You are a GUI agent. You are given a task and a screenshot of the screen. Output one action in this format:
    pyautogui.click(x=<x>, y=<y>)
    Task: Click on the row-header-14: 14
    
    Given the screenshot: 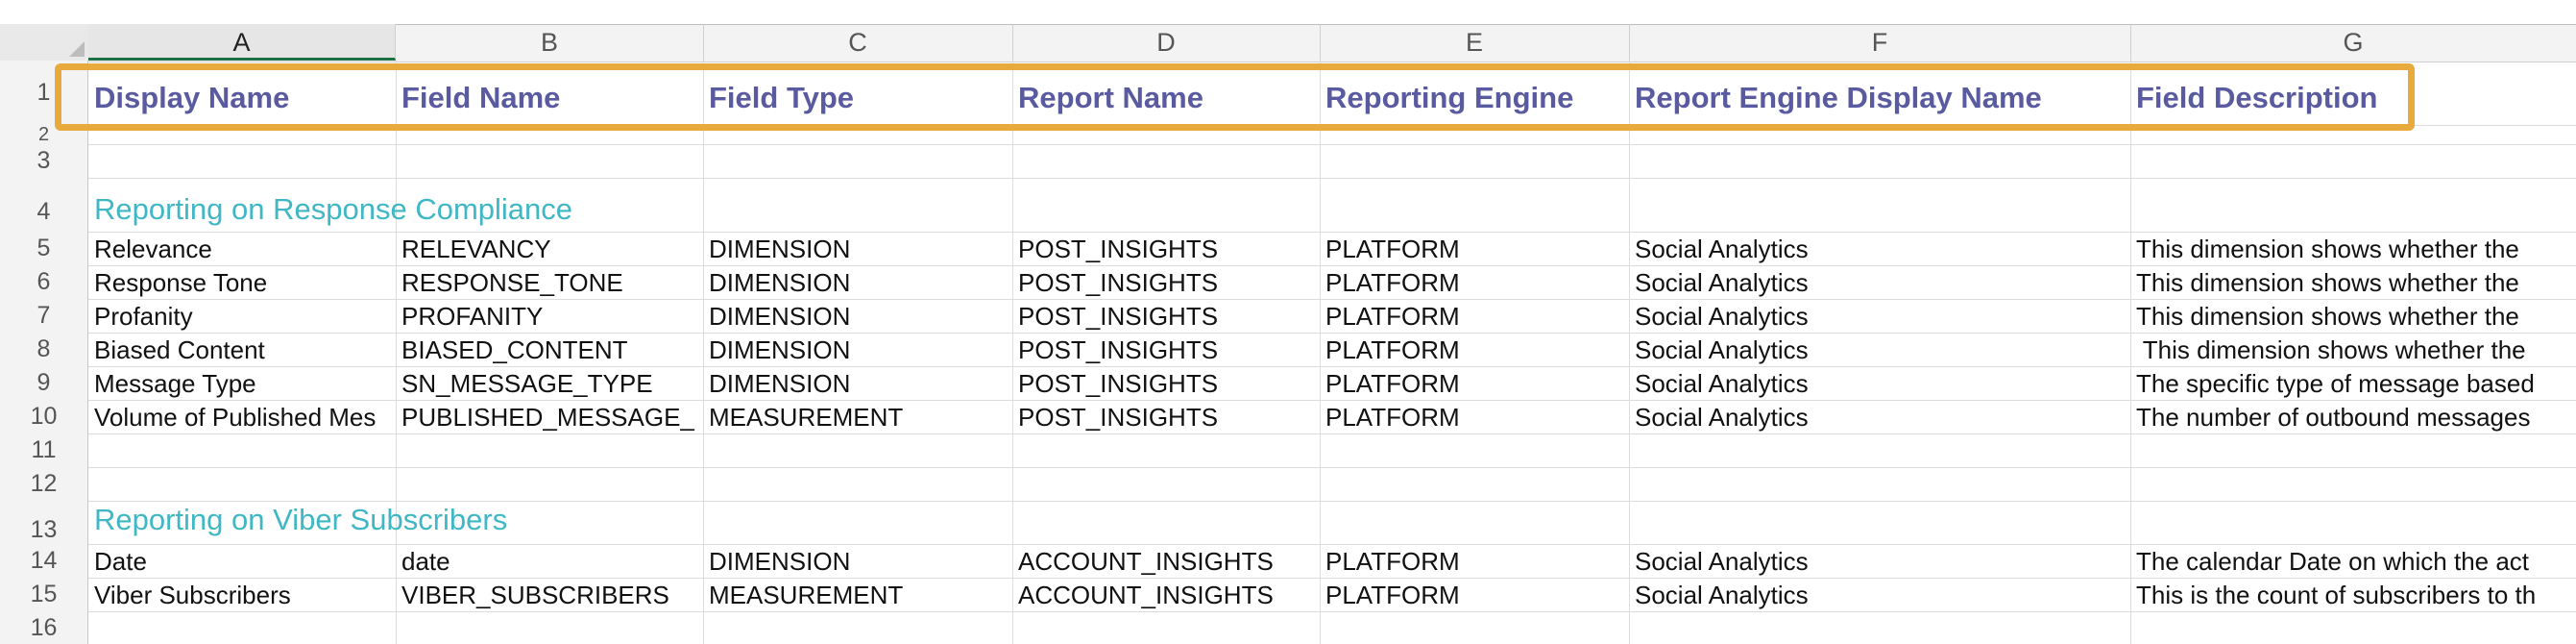 What is the action you would take?
    pyautogui.click(x=44, y=561)
    